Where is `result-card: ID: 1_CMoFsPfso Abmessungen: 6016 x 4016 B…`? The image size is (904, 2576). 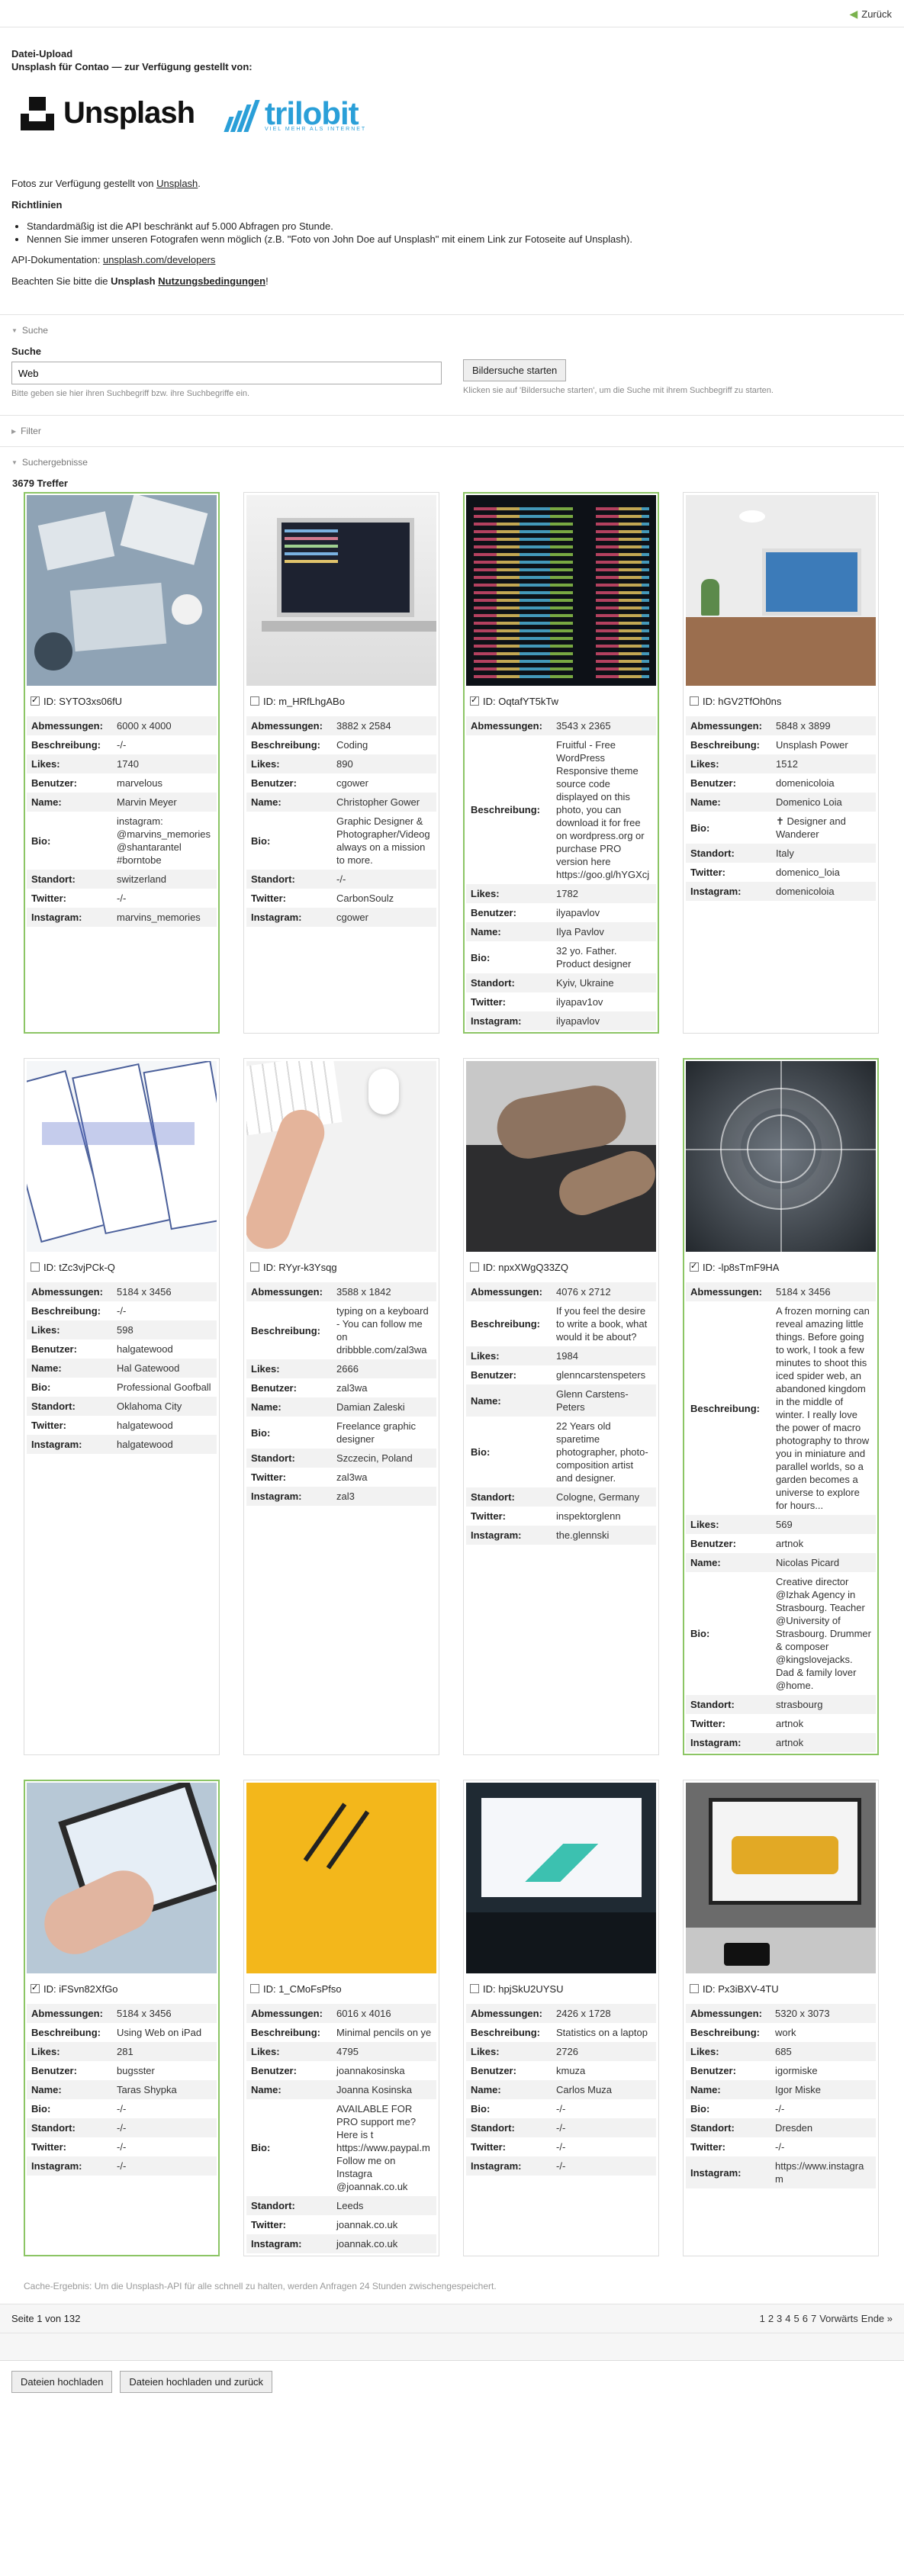 result-card: ID: 1_CMoFsPfso Abmessungen: 6016 x 4016 B… is located at coordinates (341, 2018).